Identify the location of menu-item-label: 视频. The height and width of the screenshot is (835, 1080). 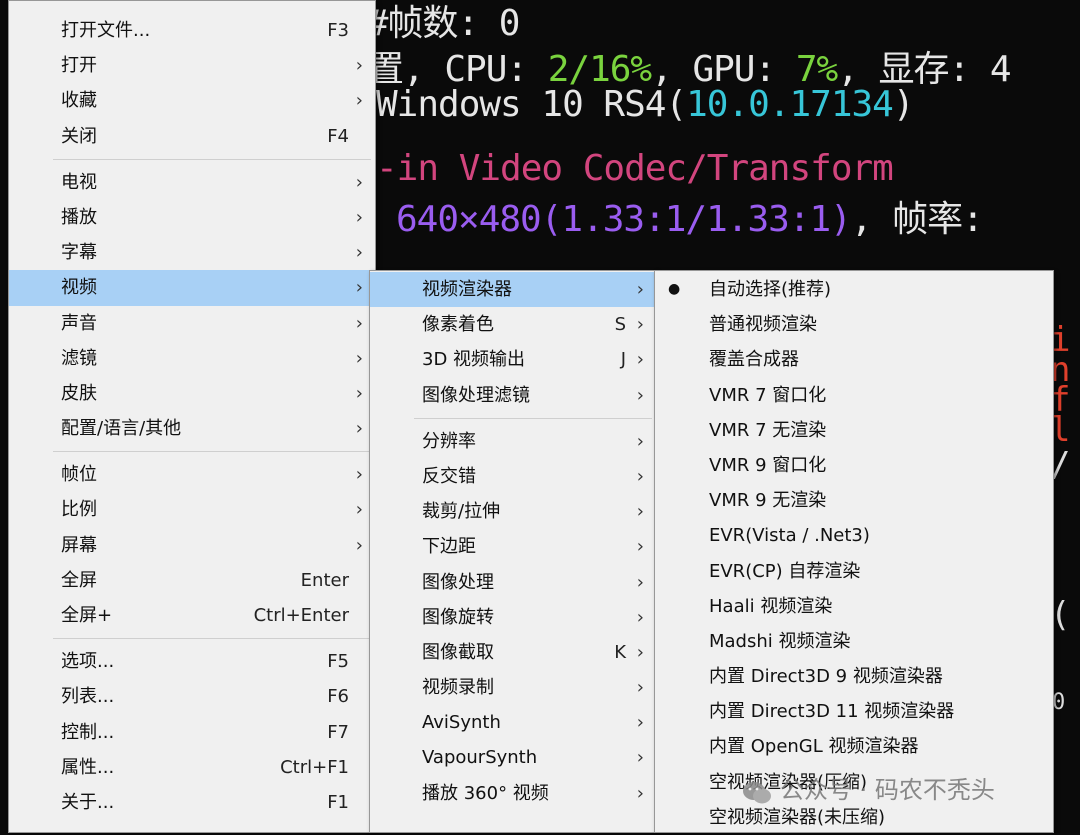
(79, 288).